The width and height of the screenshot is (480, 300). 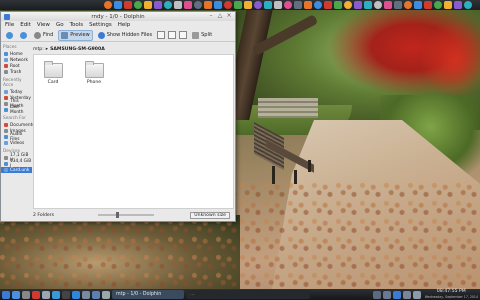 What do you see at coordinates (220, 16) in the screenshot?
I see `maximize-icon: △` at bounding box center [220, 16].